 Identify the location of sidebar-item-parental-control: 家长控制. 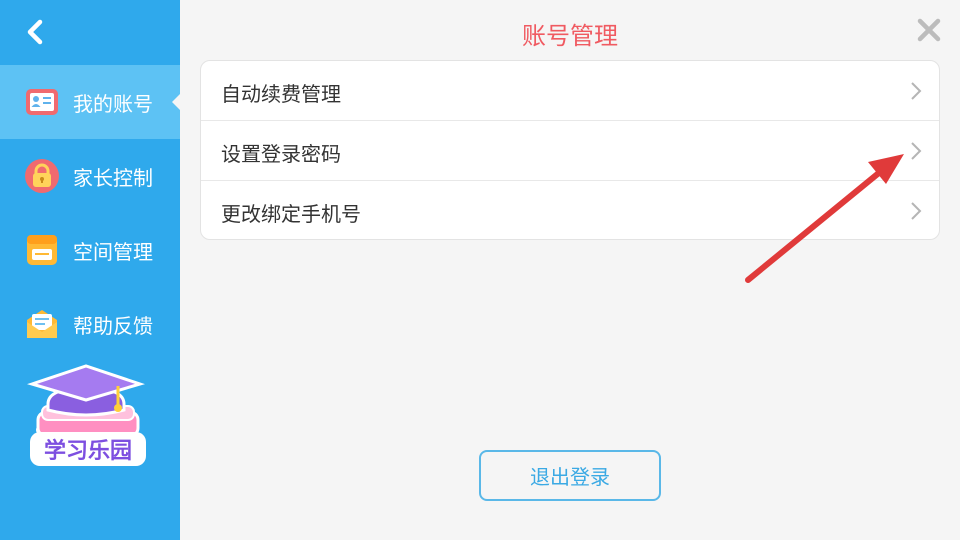
(90, 176).